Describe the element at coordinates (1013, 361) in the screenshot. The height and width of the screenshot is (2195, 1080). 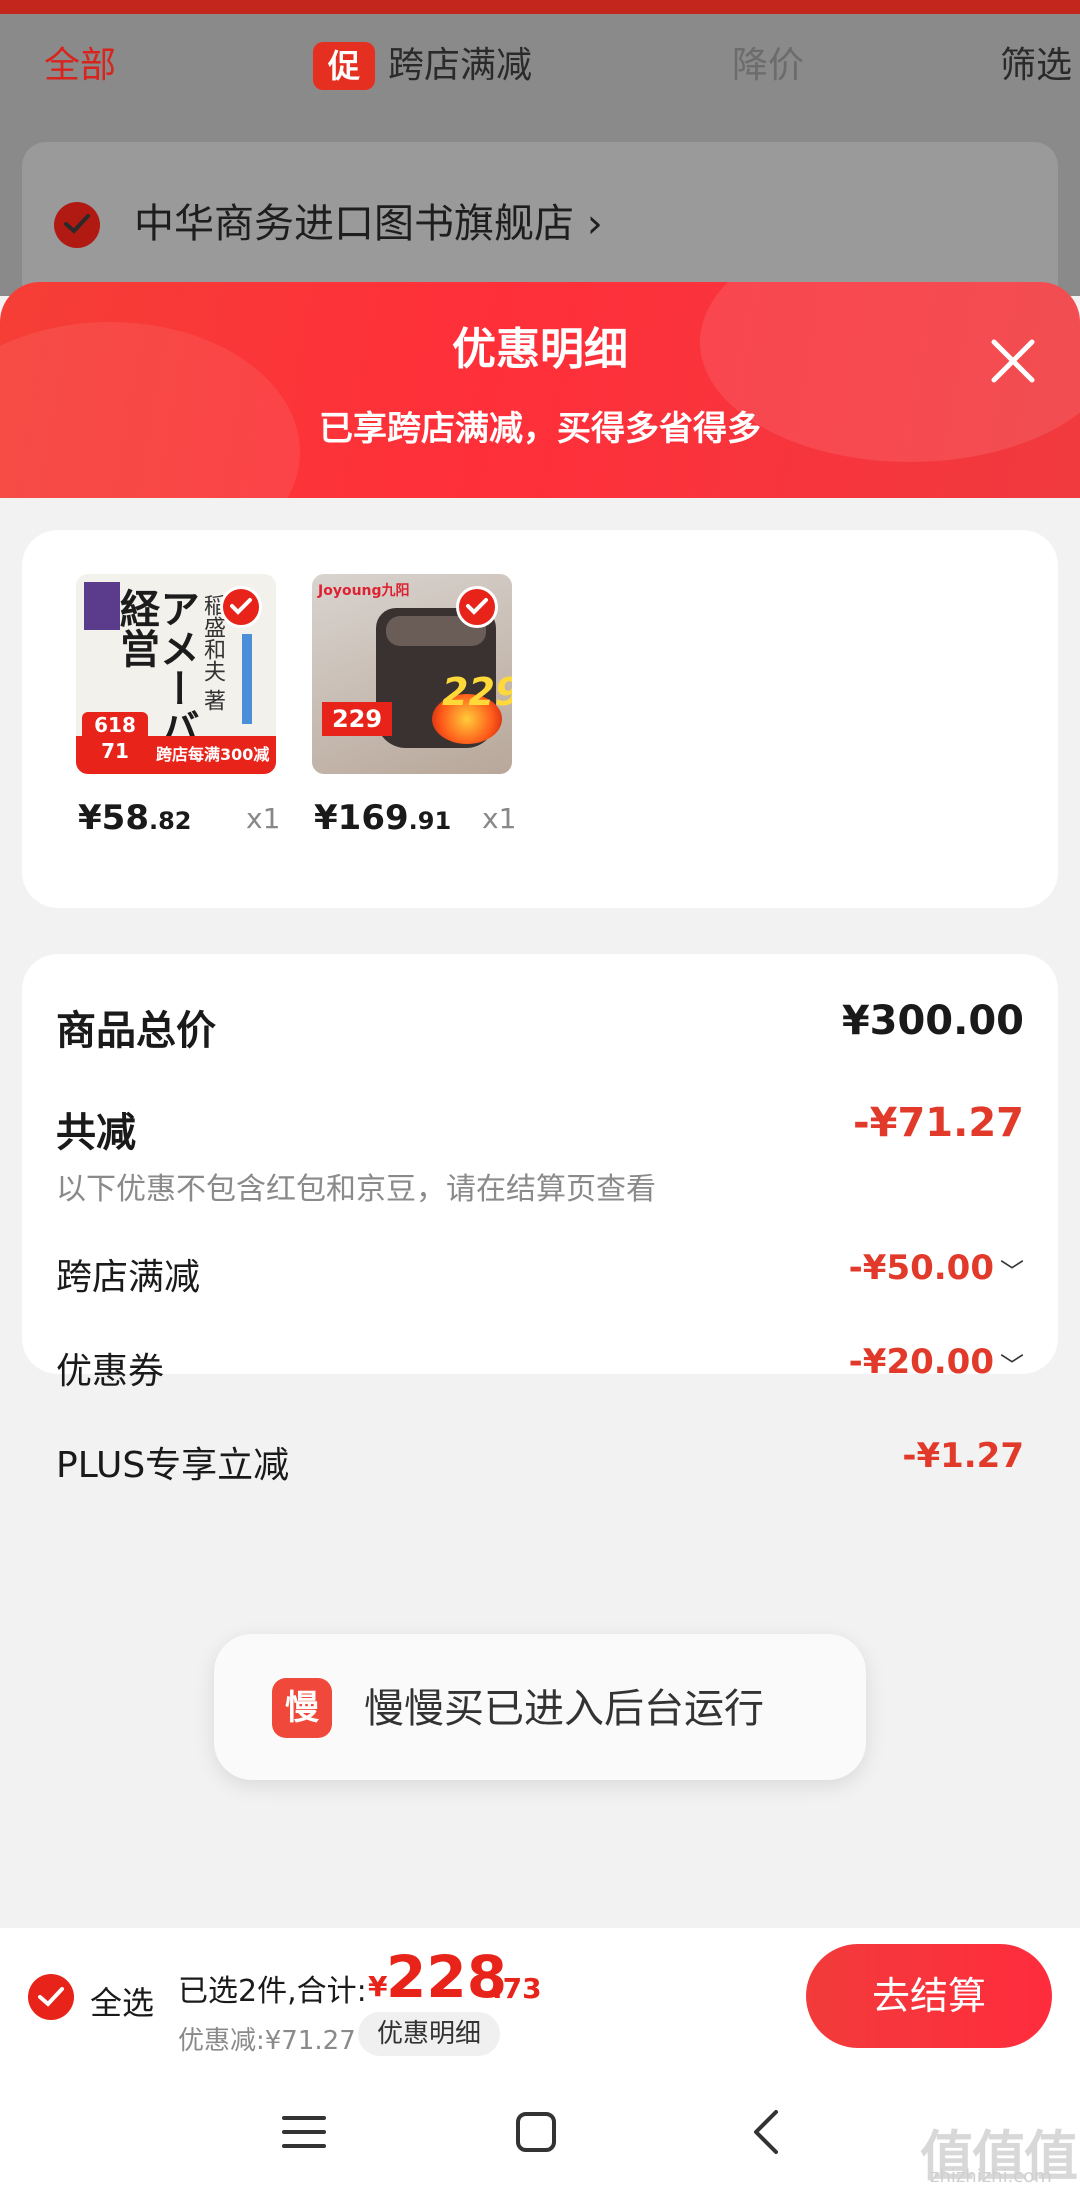
I see `close-icon` at that location.